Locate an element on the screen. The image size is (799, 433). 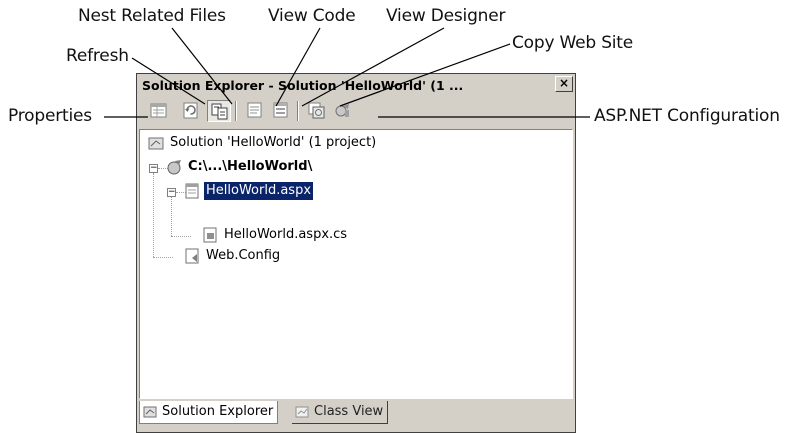
panel-tabs: Solution Explorer Class View is located at coordinates (356, 414).